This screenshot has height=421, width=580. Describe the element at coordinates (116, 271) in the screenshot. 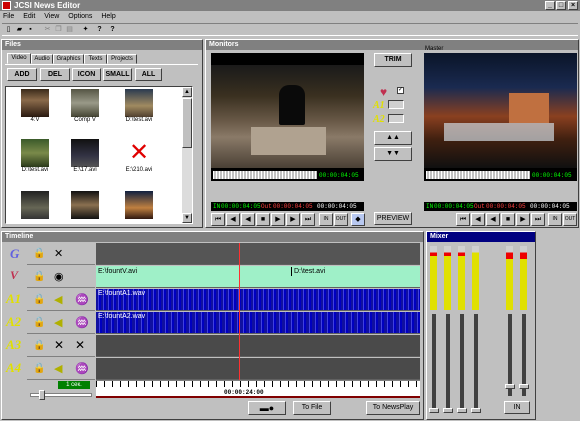

I see `video-clip-1: E:\fountV.avi` at that location.